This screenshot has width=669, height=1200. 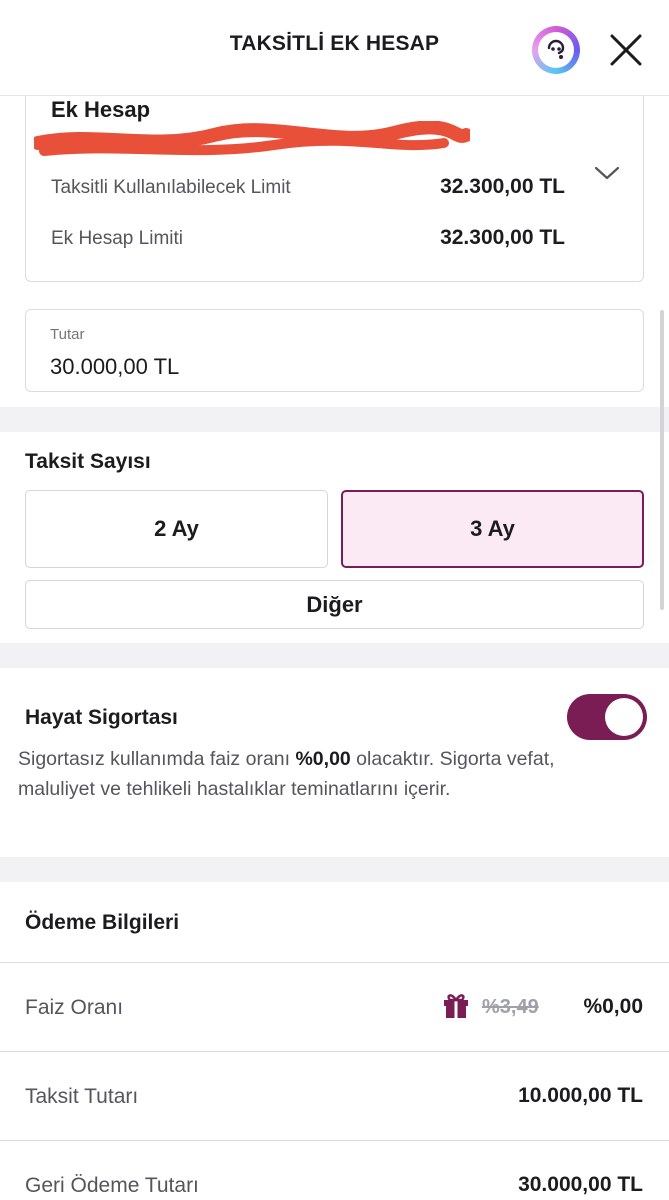 I want to click on amount-input, so click(x=330, y=367).